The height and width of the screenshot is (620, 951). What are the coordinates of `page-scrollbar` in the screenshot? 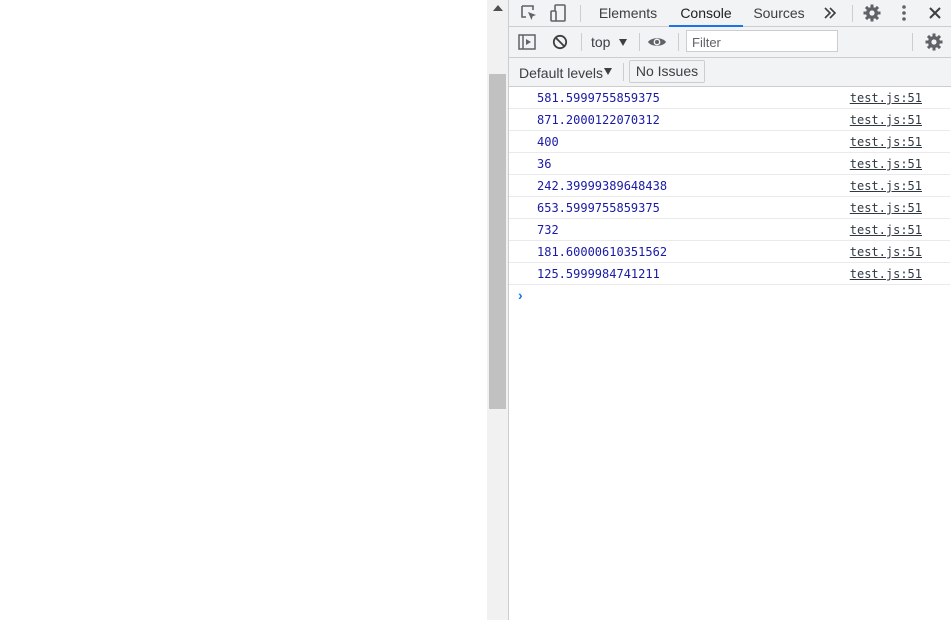 It's located at (497, 310).